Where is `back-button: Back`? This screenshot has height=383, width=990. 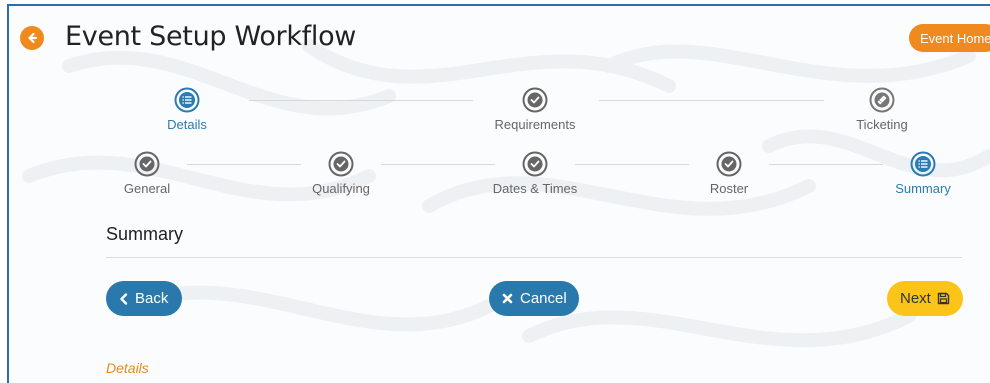
back-button: Back is located at coordinates (144, 298).